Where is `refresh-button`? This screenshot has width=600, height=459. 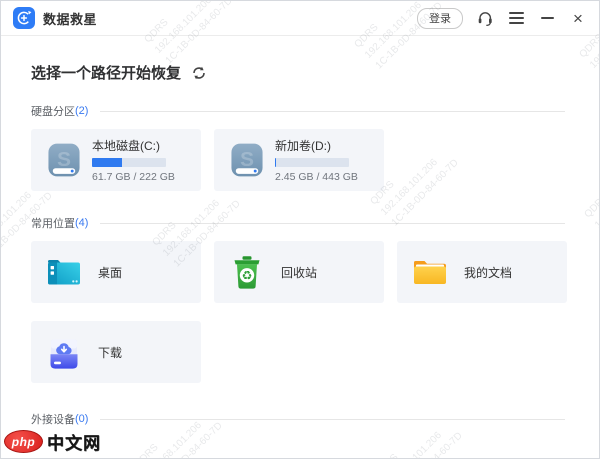
refresh-button is located at coordinates (199, 73).